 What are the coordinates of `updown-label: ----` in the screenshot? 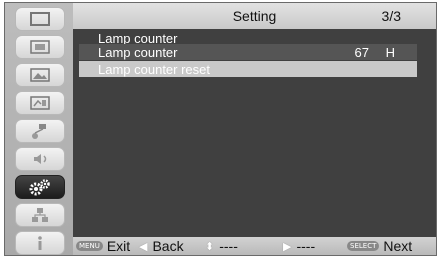 It's located at (228, 246).